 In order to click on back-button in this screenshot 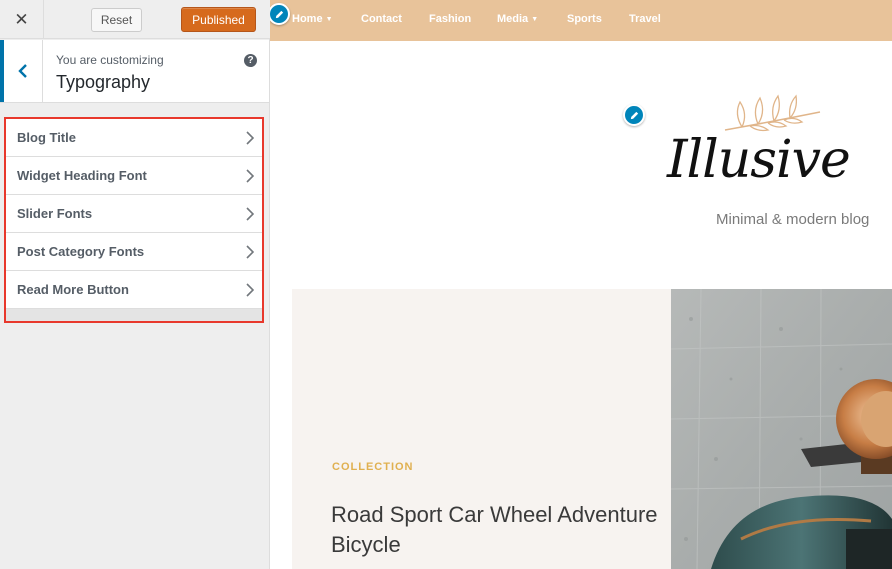, I will do `click(21, 71)`.